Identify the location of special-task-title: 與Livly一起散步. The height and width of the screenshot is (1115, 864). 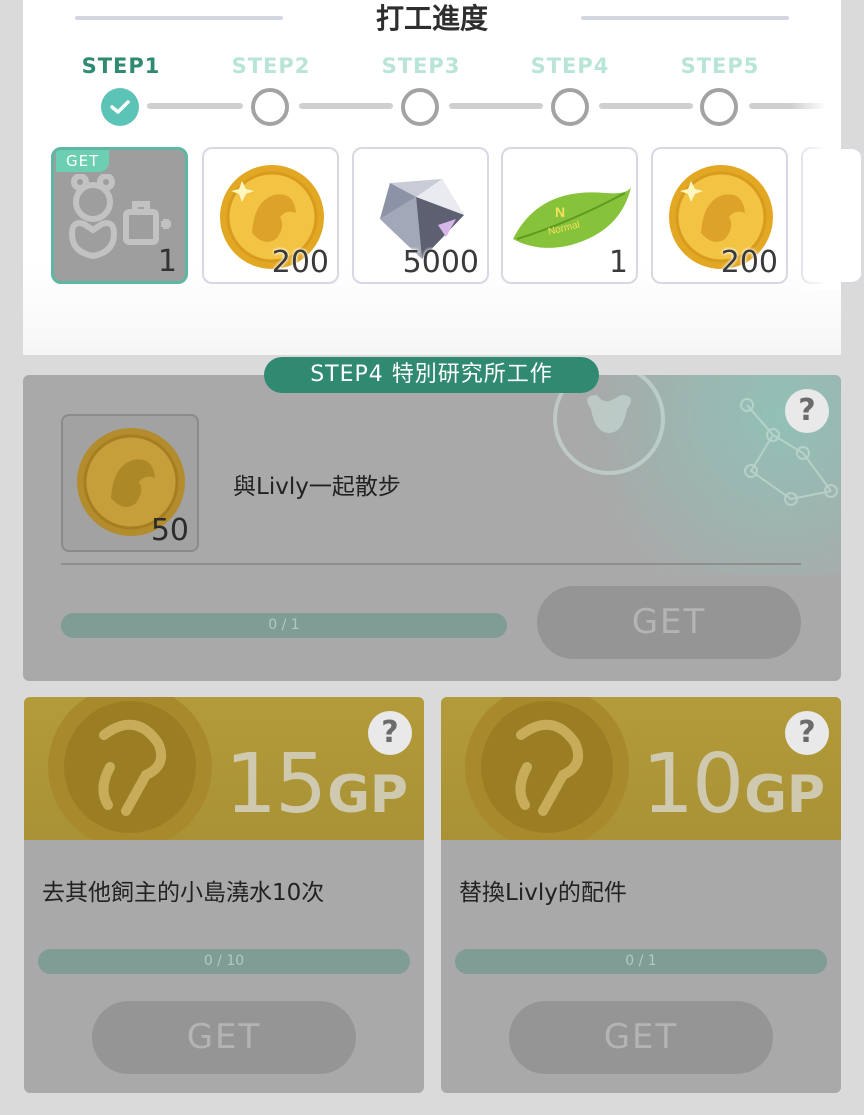
(317, 487).